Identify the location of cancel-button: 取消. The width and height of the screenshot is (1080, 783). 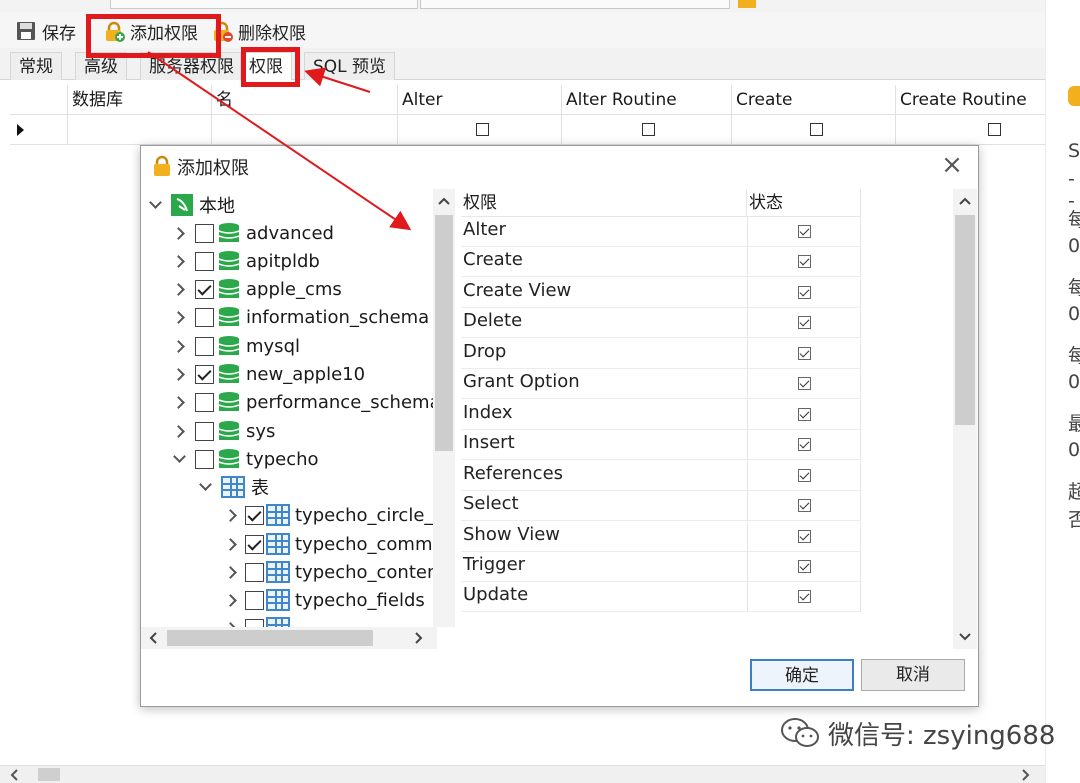
(913, 675).